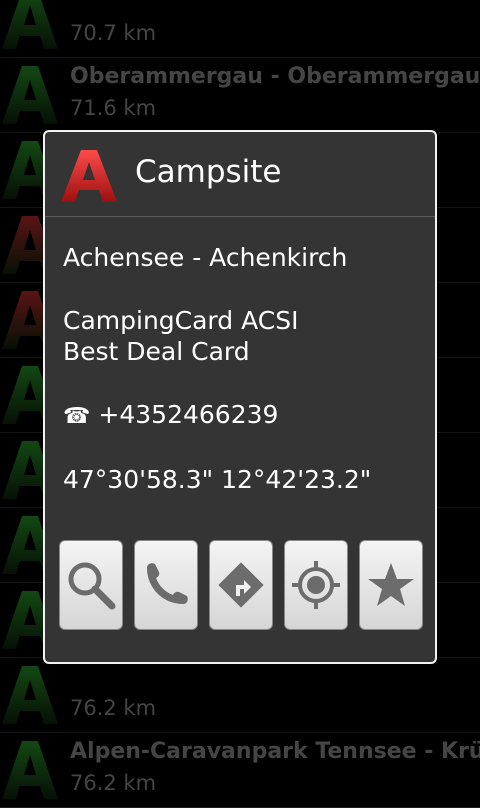 The image size is (480, 808). Describe the element at coordinates (156, 351) in the screenshot. I see `card-line-2: Best Deal Card` at that location.